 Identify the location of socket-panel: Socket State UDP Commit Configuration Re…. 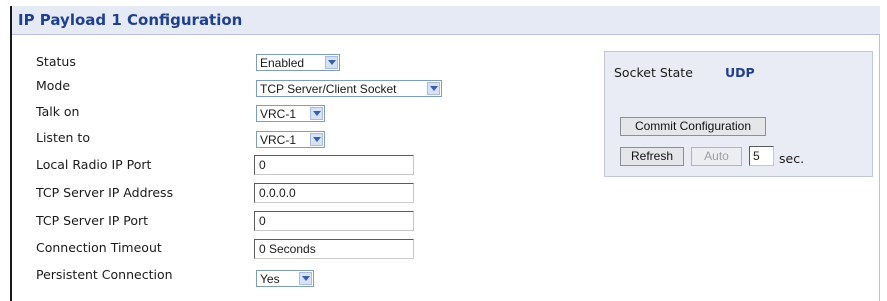
(738, 114).